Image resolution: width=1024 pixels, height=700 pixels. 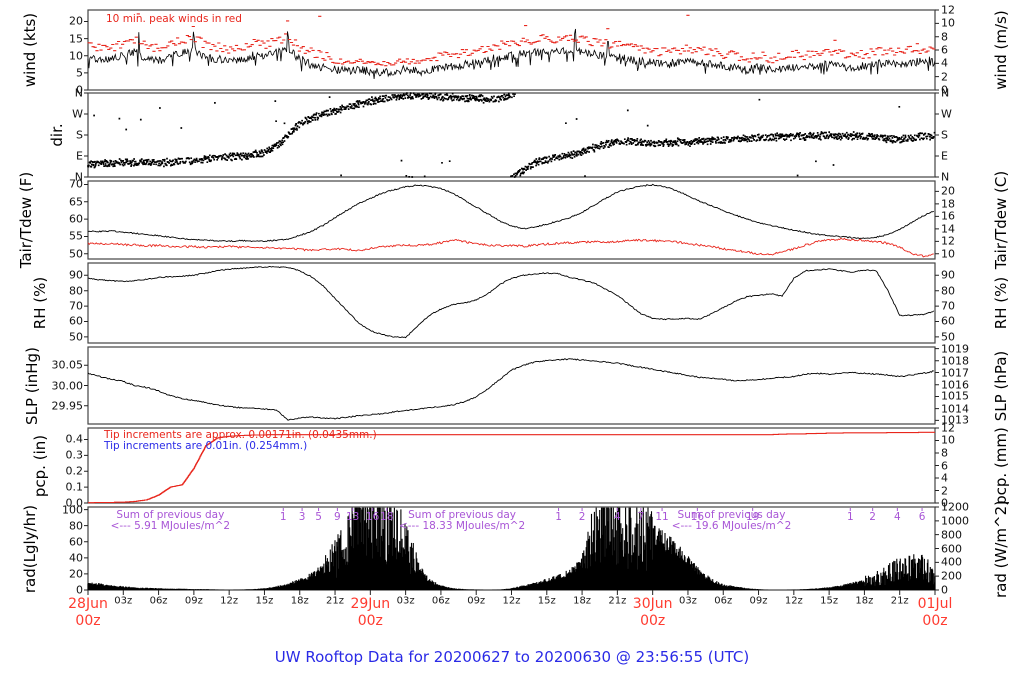 I want to click on rad-right-tick-label: 0, so click(x=944, y=590).